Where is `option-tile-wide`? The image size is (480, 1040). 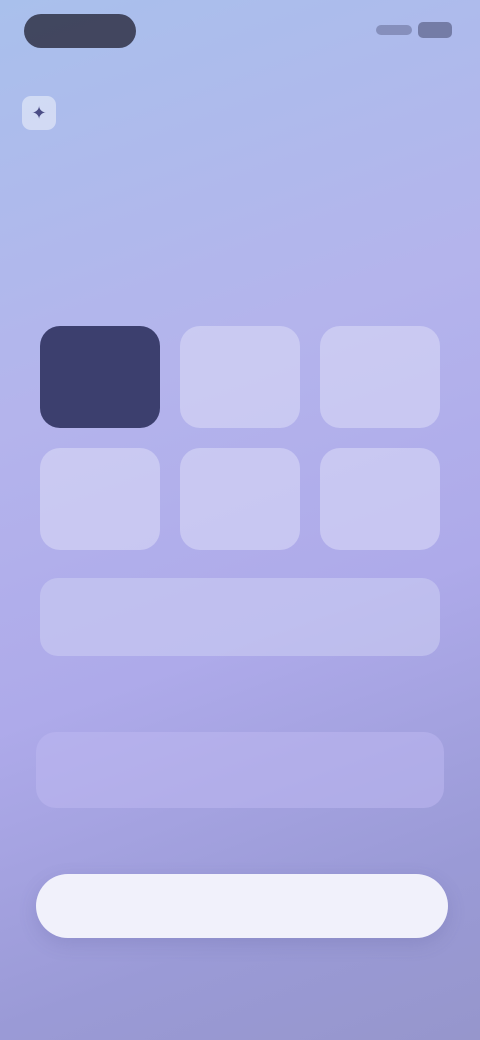 option-tile-wide is located at coordinates (240, 617).